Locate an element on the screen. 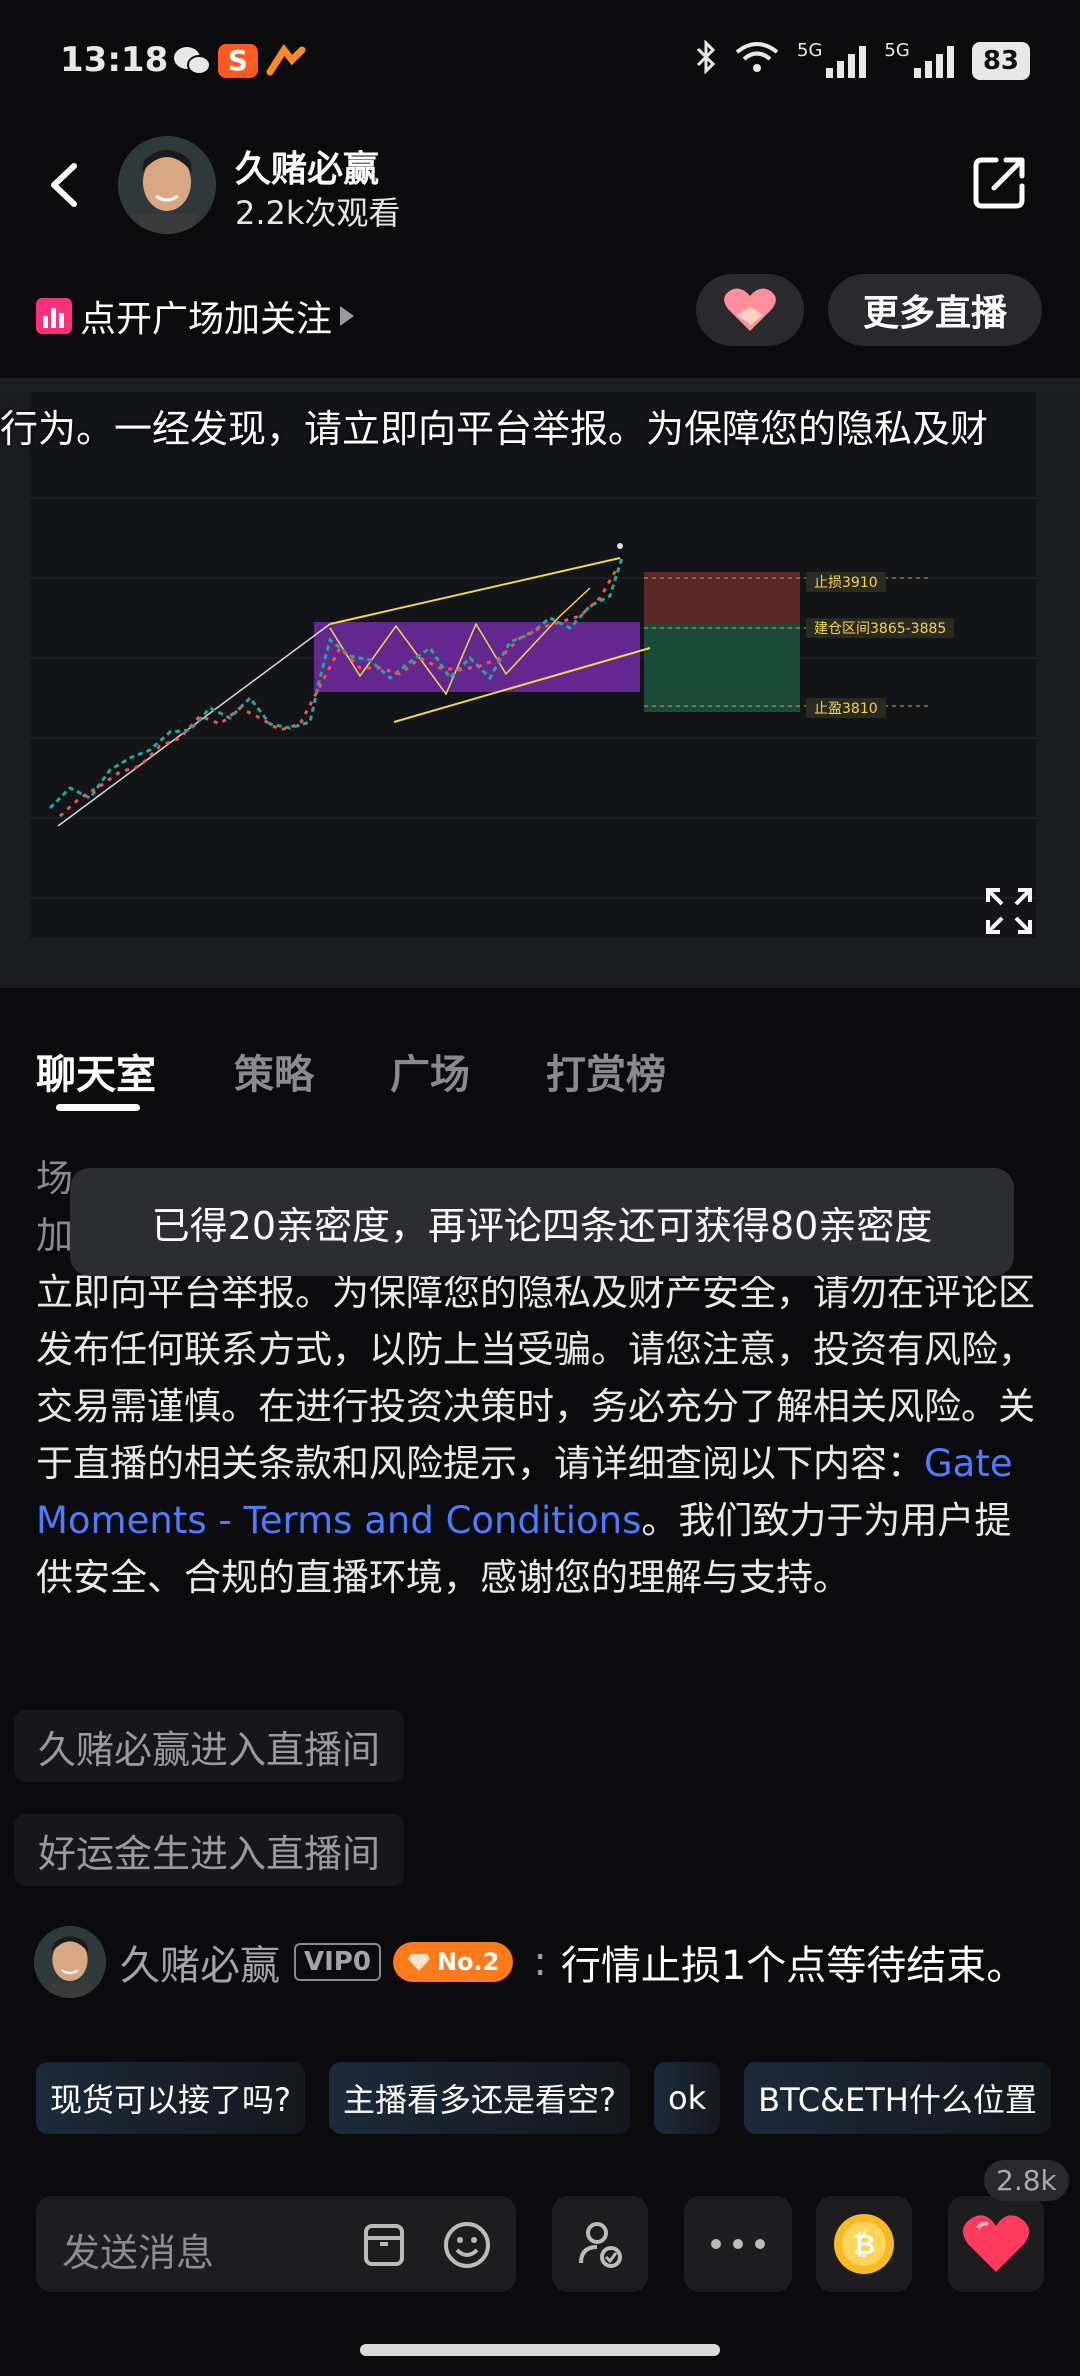 The image size is (1080, 2376). network-type-1: 5G is located at coordinates (810, 50).